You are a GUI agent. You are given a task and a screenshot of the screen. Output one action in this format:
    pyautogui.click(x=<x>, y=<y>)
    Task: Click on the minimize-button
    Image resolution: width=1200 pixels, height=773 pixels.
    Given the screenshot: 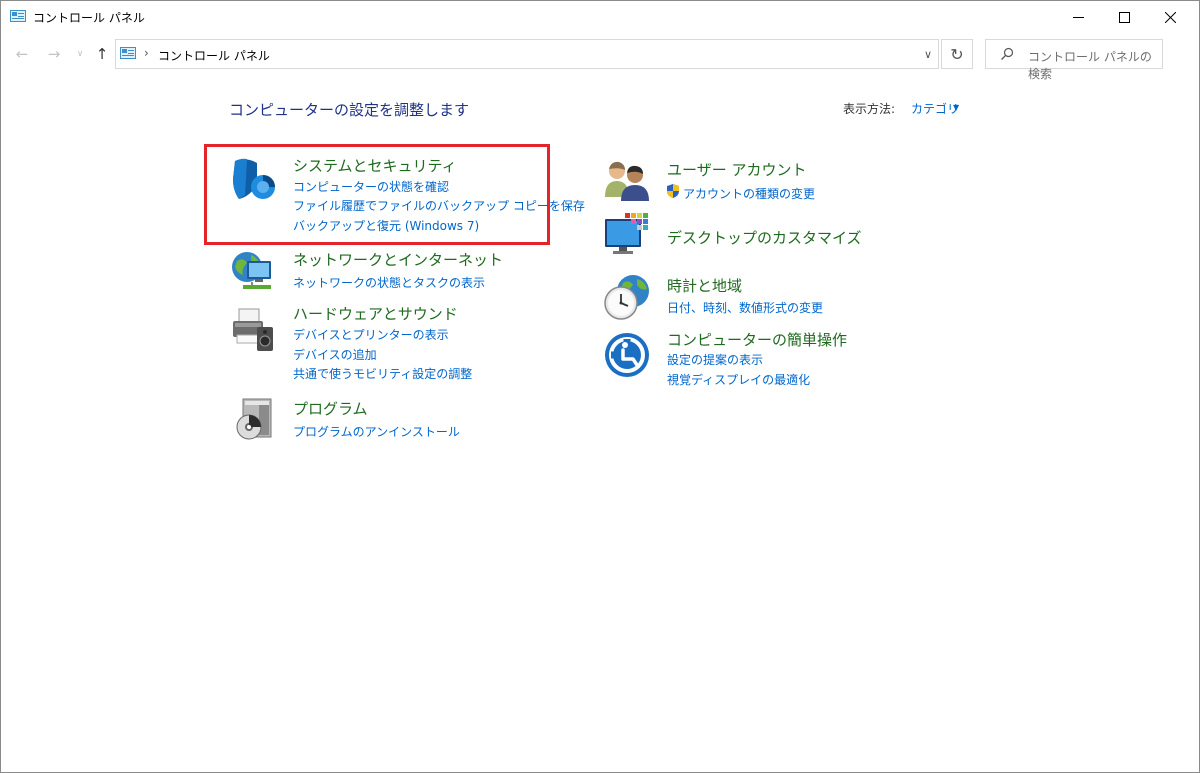 What is the action you would take?
    pyautogui.click(x=1078, y=17)
    